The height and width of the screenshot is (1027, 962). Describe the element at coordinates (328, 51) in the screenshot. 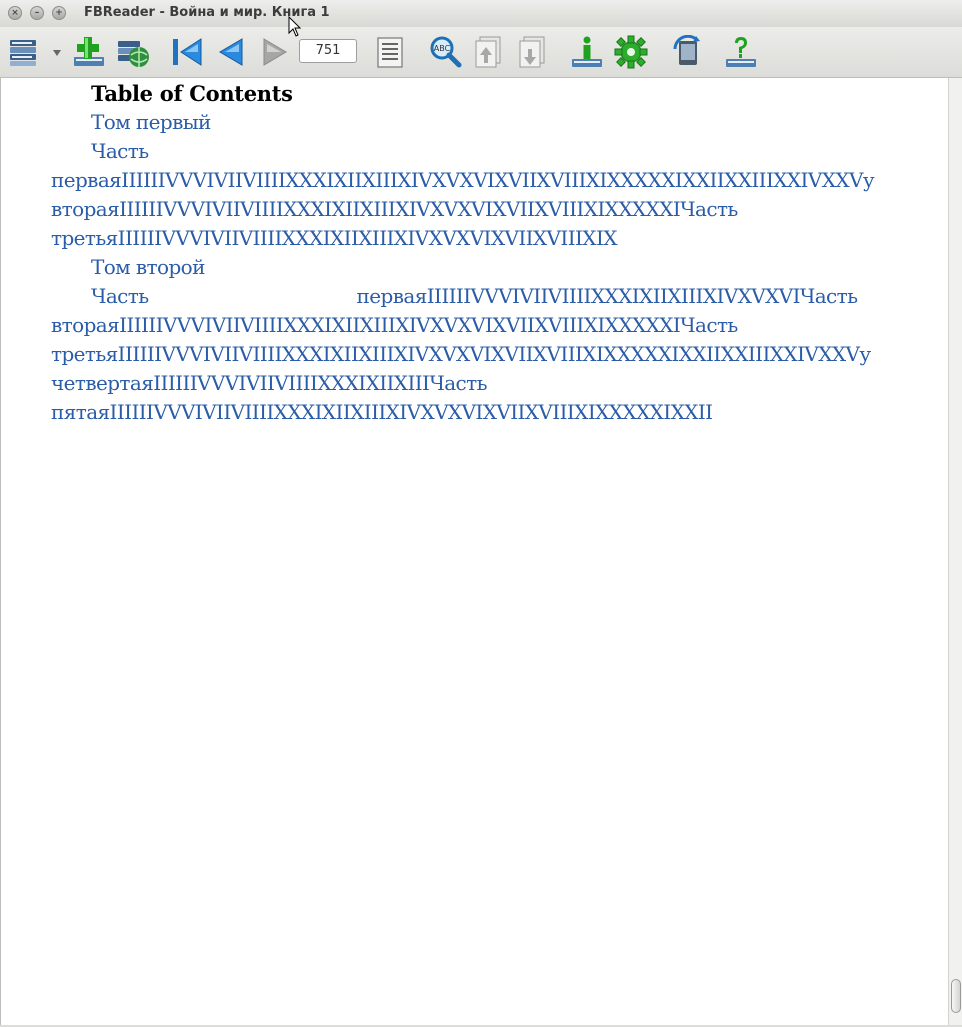

I see `page-number-field: 751` at that location.